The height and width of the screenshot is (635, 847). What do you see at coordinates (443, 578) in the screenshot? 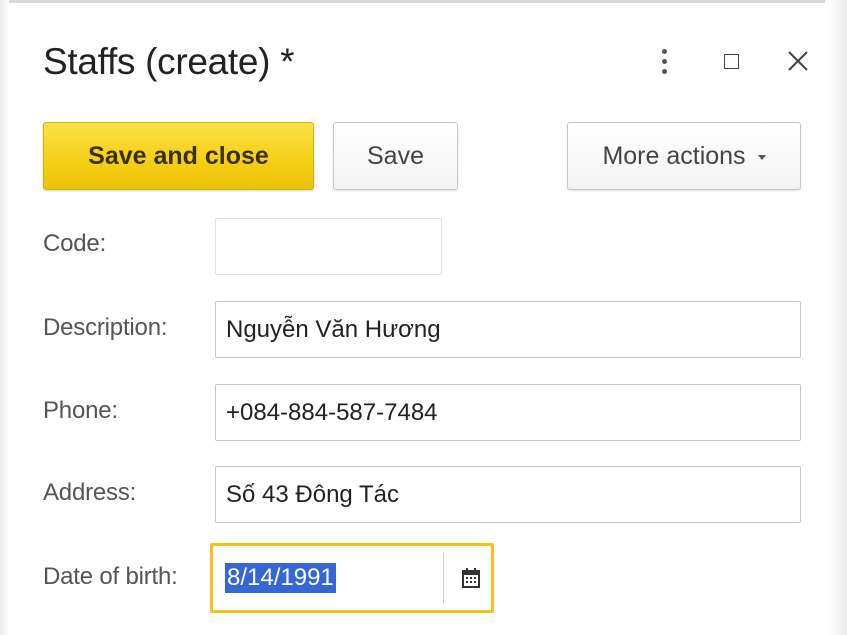
I see `date-field-divider` at bounding box center [443, 578].